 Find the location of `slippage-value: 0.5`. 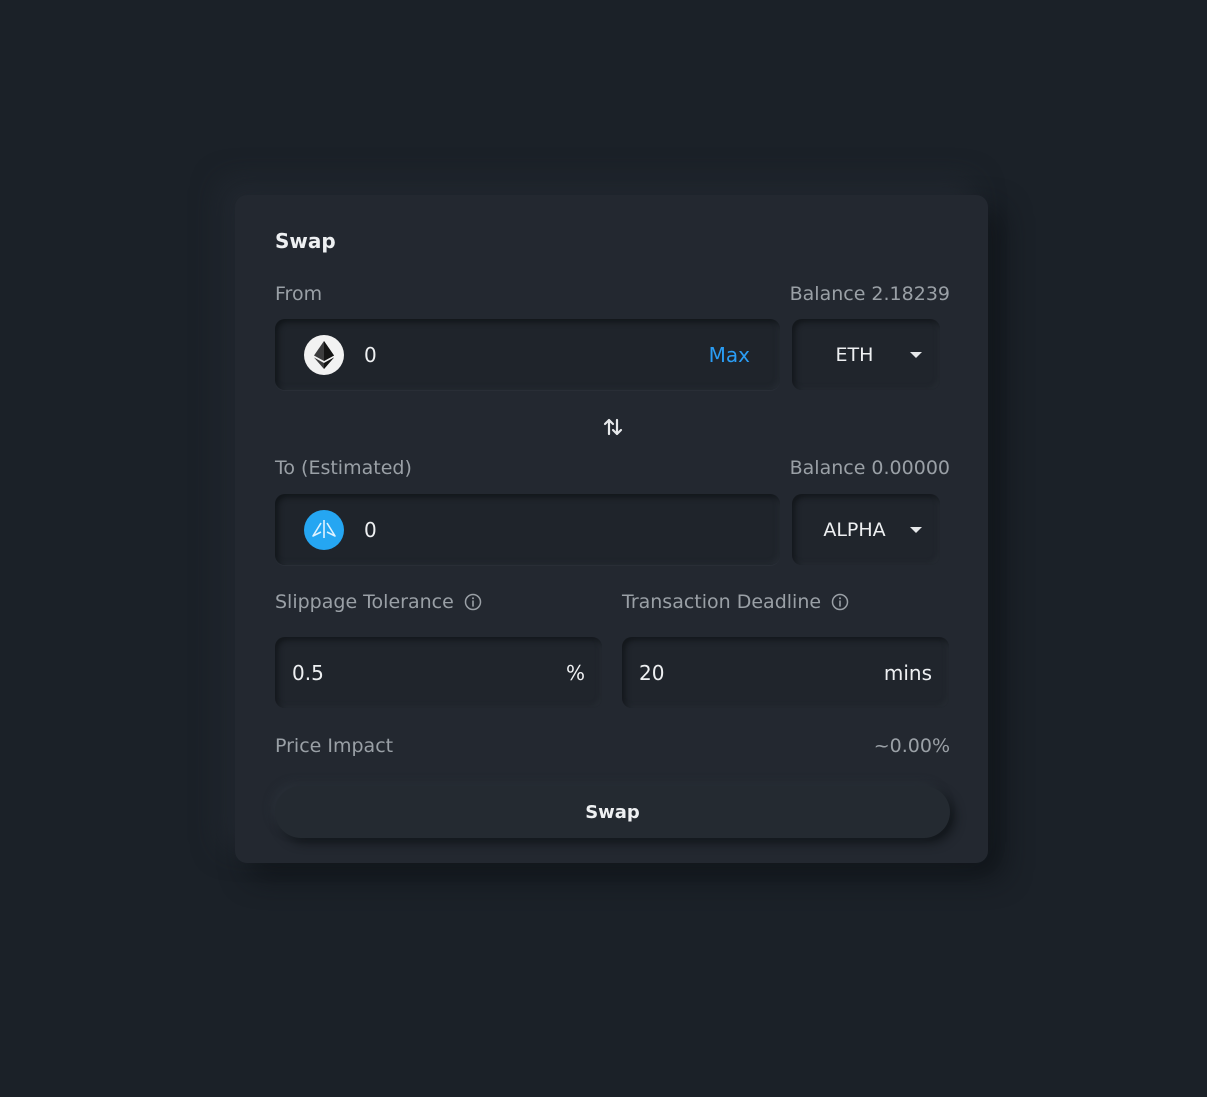

slippage-value: 0.5 is located at coordinates (308, 673).